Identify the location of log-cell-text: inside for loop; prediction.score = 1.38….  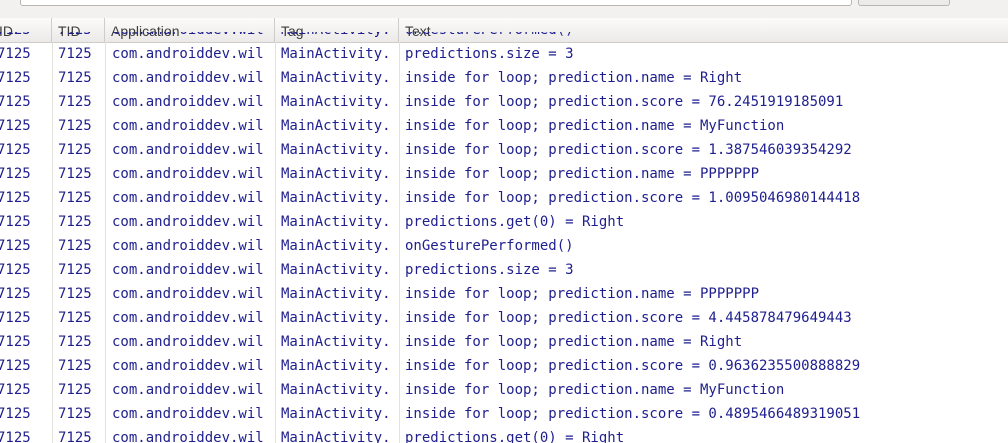
(628, 150).